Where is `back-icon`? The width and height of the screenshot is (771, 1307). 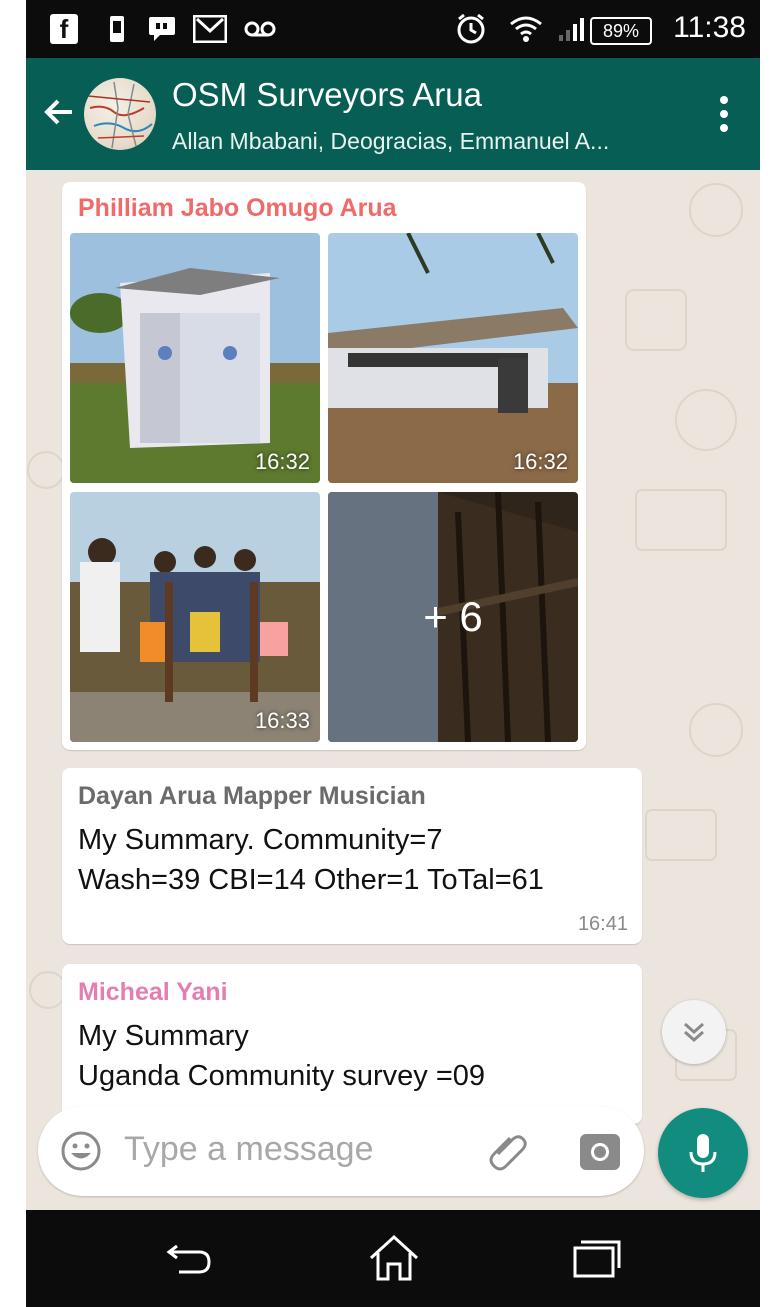
back-icon is located at coordinates (188, 1259).